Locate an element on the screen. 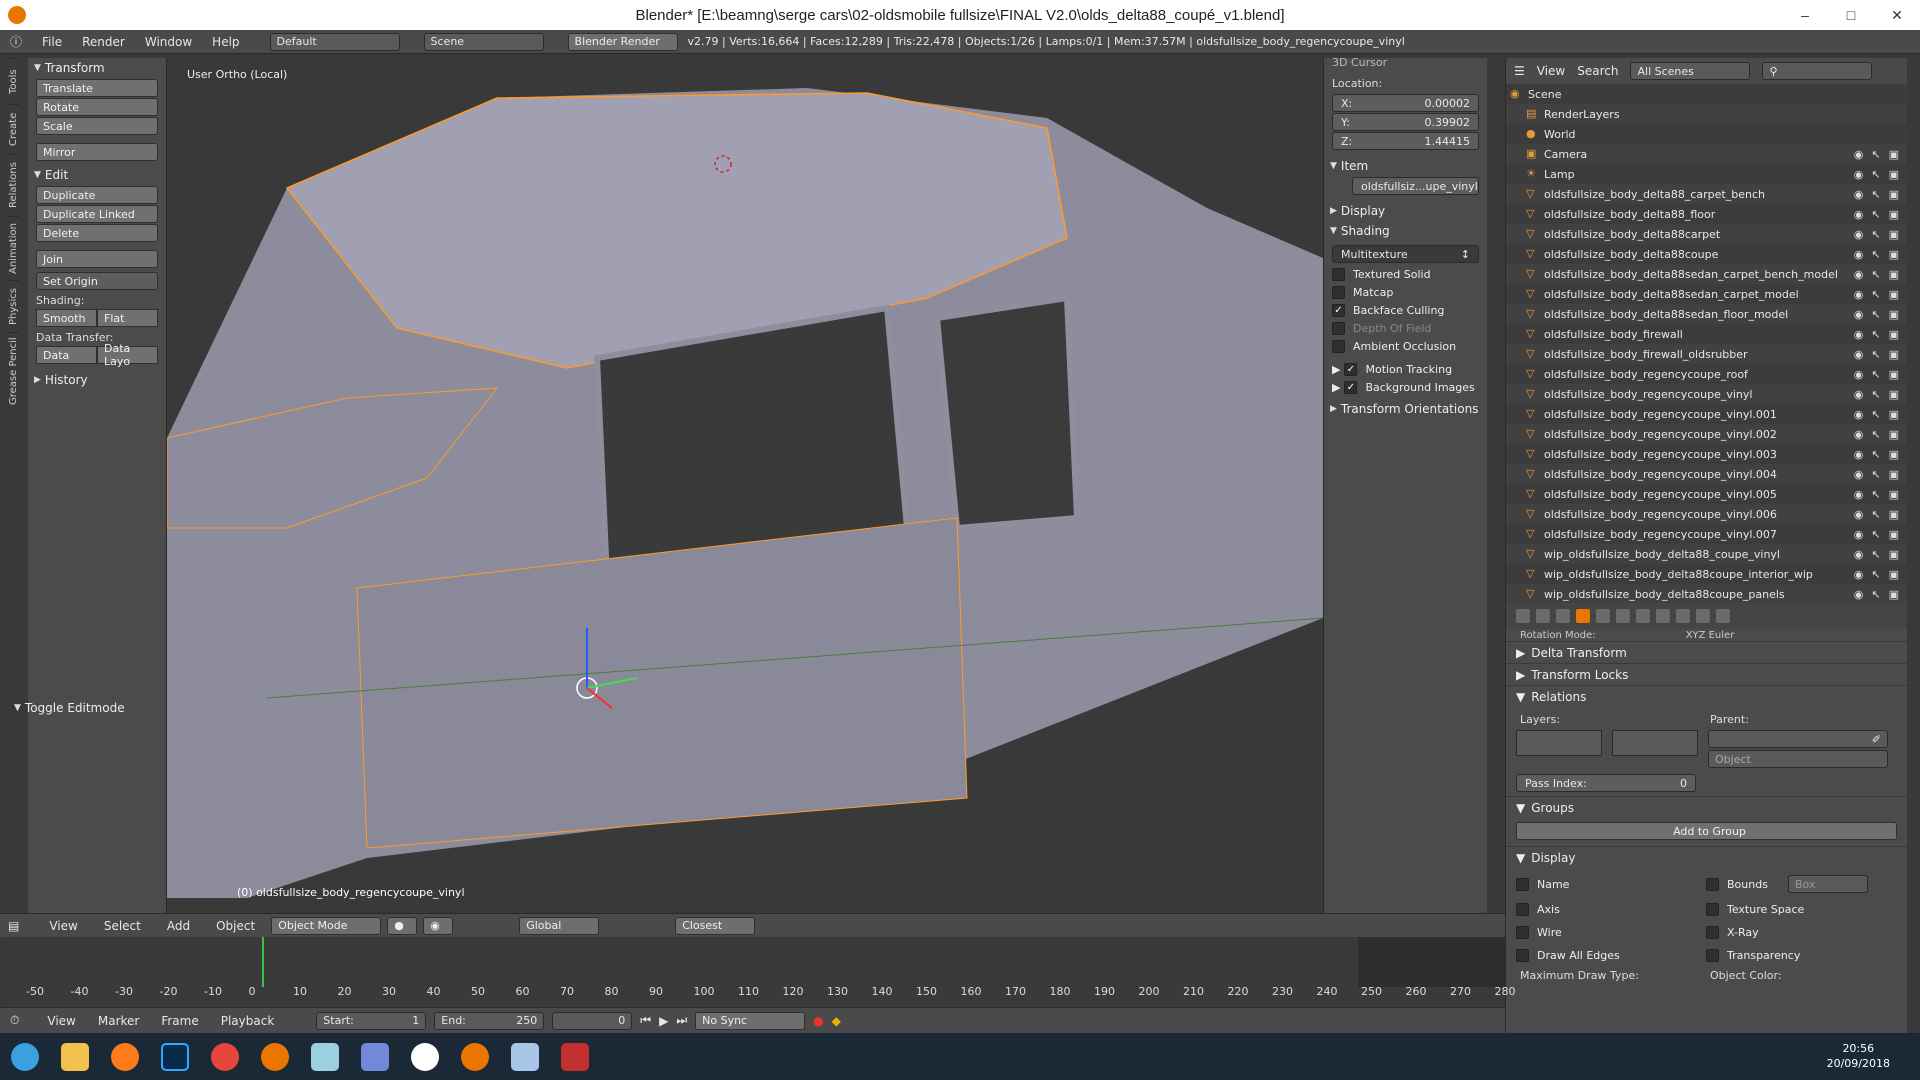 This screenshot has height=1080, width=1920. object-name-field: oldsfullsiz...upe_vinyl is located at coordinates (1415, 186).